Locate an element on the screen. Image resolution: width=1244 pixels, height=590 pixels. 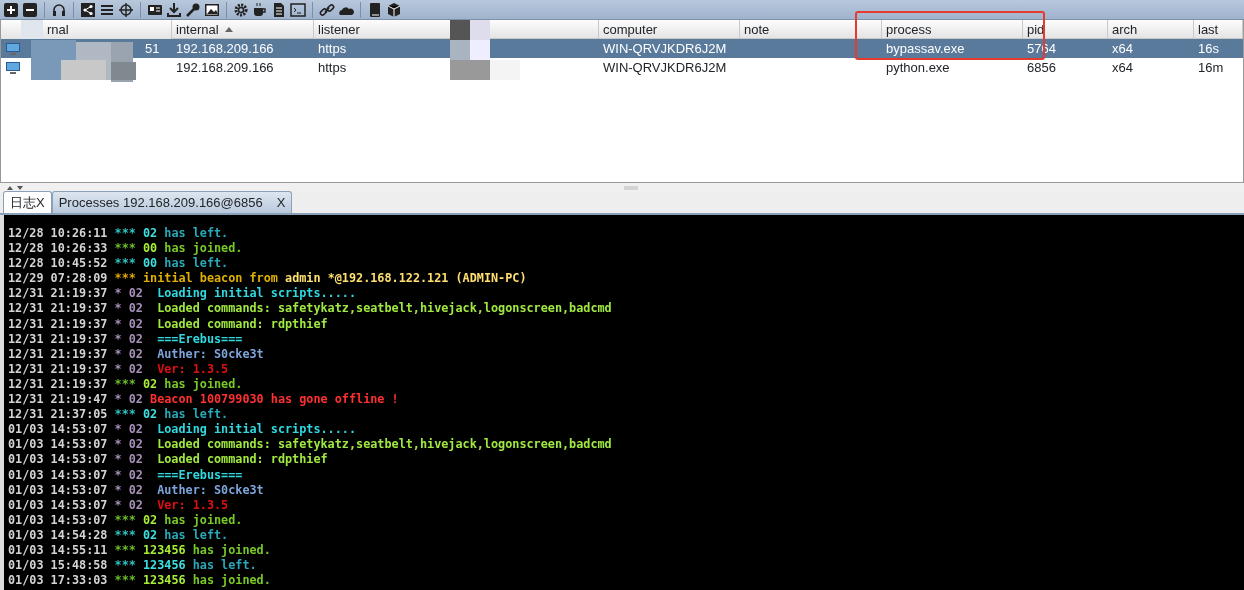
sort-ascending-icon is located at coordinates (228, 29).